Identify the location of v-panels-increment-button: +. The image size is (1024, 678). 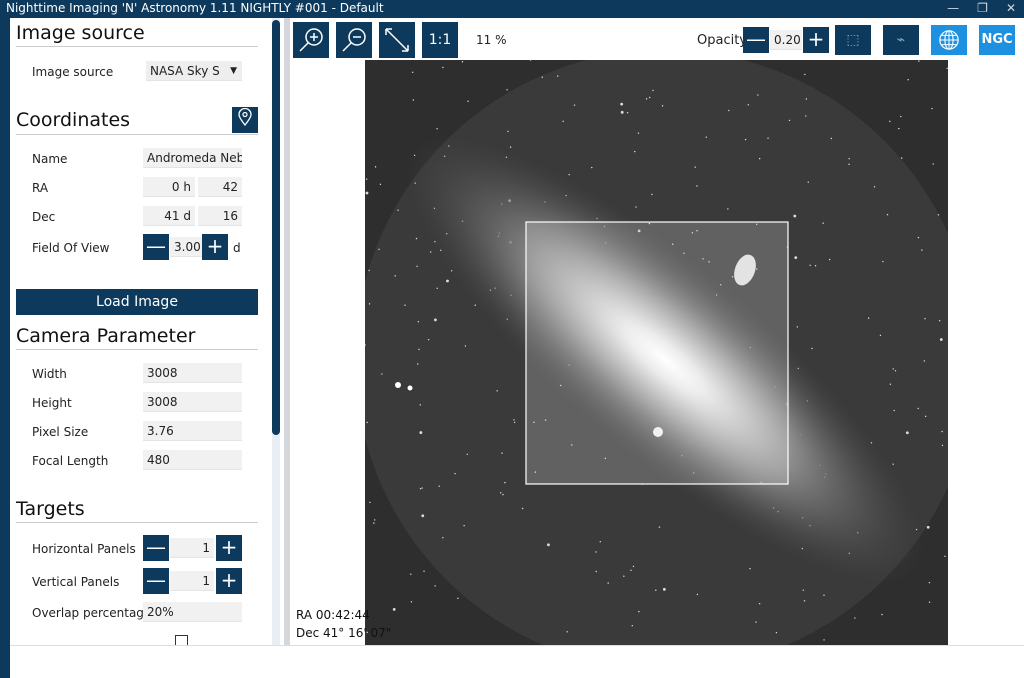
(229, 581).